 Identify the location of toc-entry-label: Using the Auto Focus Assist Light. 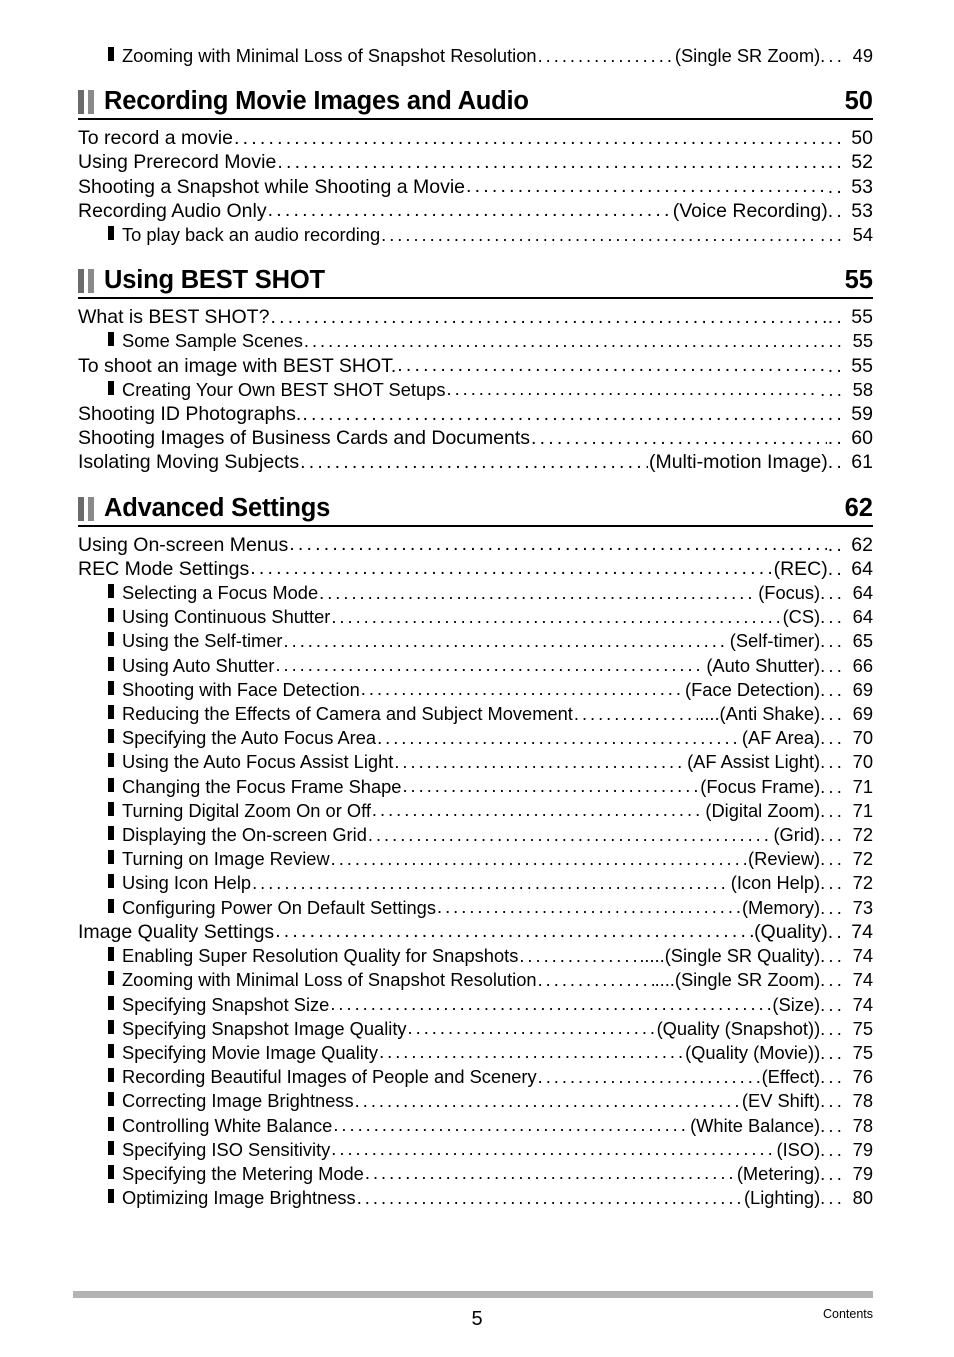
(258, 762).